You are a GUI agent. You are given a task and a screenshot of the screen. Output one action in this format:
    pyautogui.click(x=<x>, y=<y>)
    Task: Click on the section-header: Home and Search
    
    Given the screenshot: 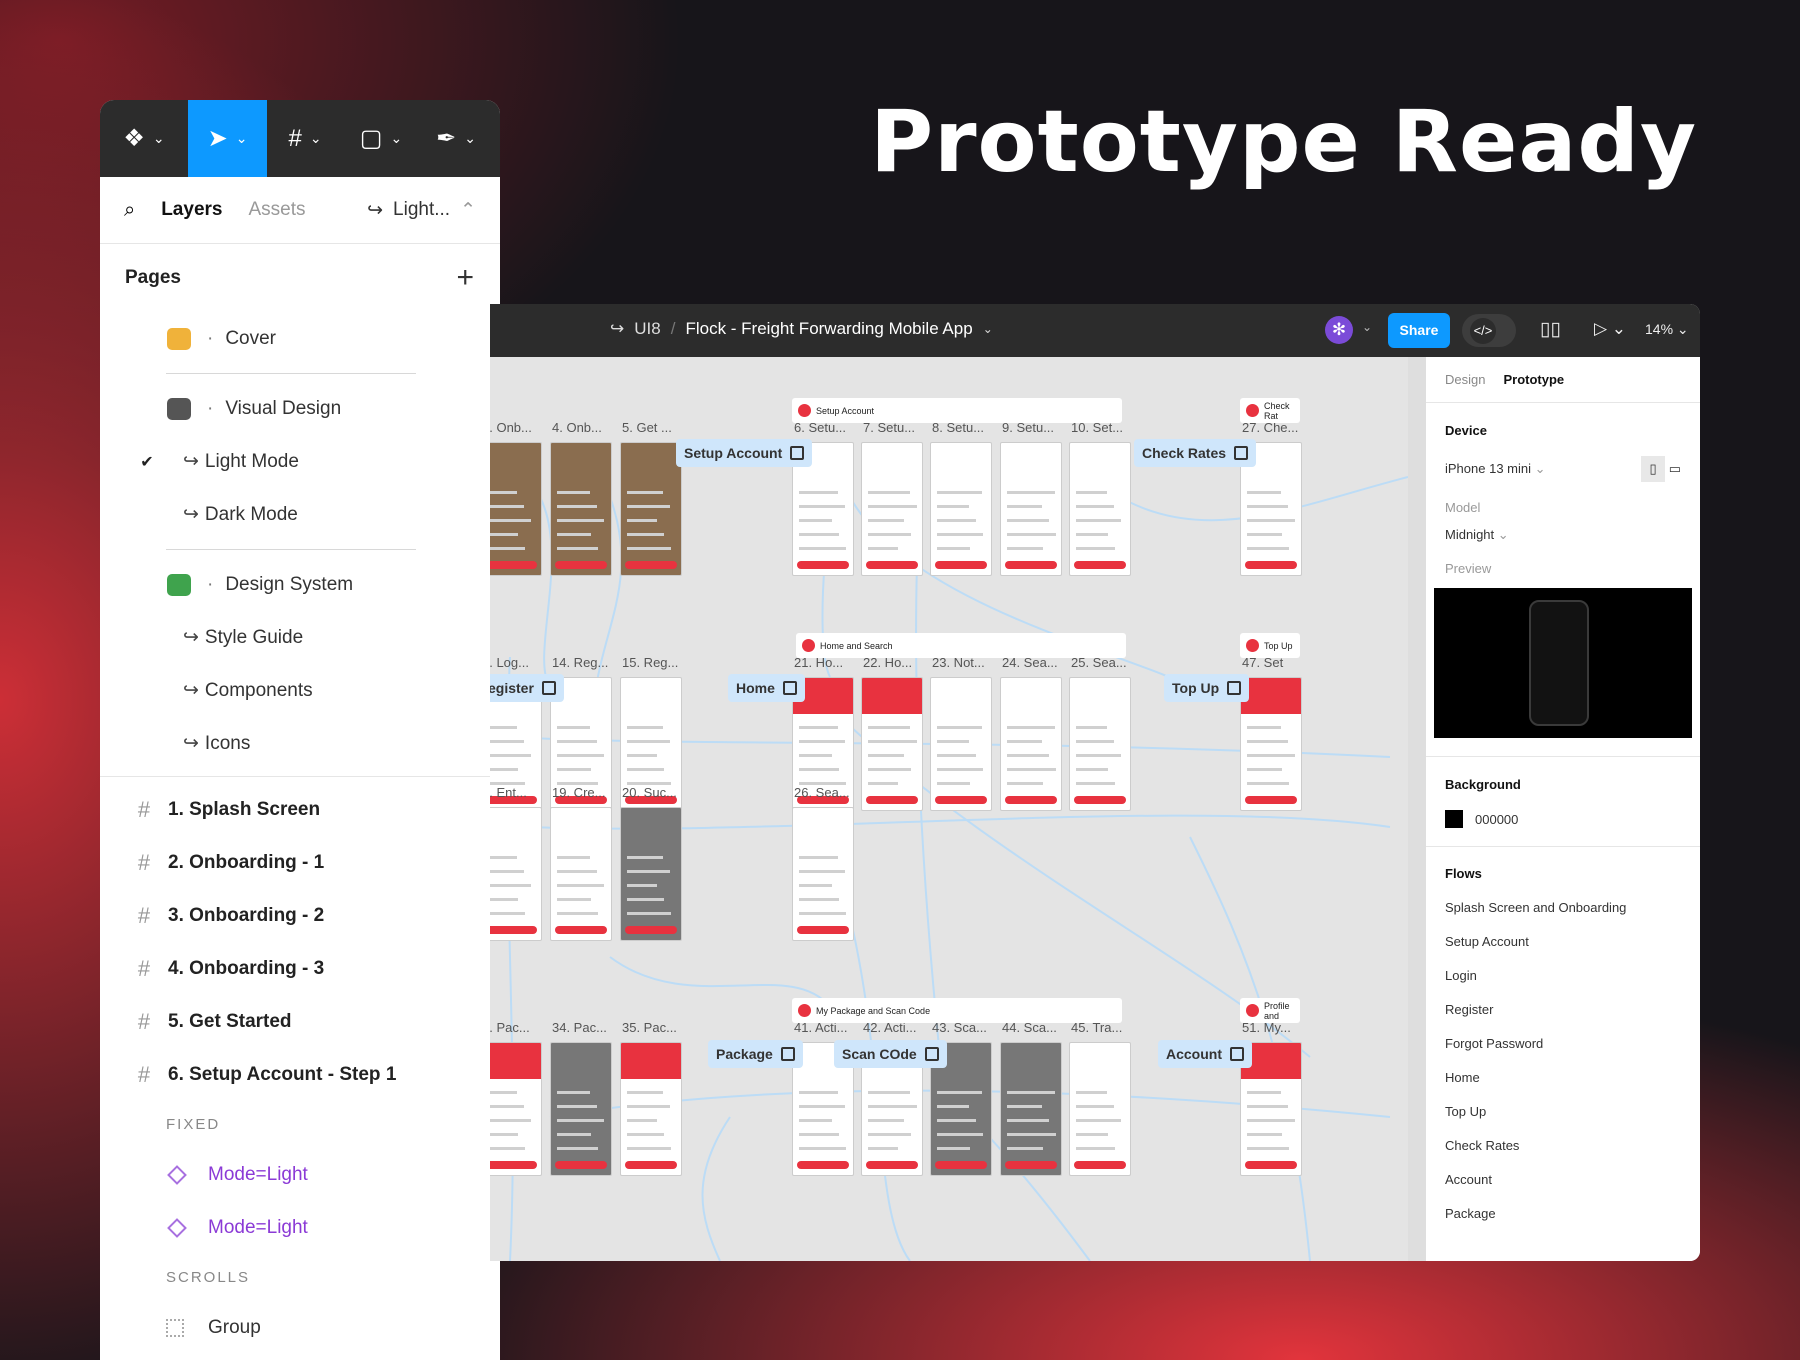 What is the action you would take?
    pyautogui.click(x=961, y=645)
    